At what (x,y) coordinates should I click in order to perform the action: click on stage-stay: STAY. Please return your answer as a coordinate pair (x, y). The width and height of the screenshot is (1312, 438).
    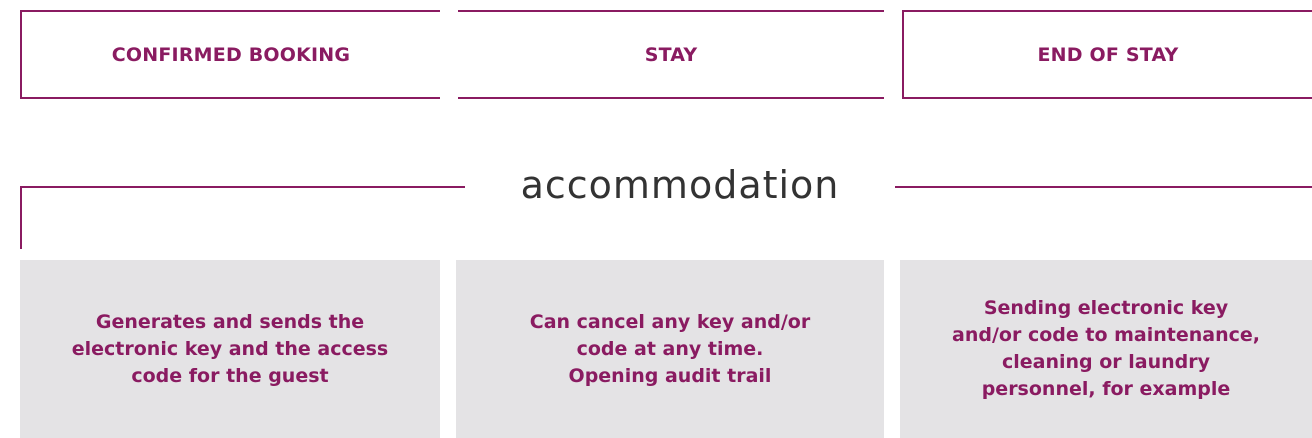
    Looking at the image, I should click on (671, 54).